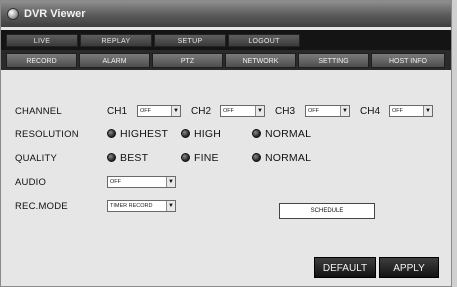  I want to click on ch3-select: OFF ▼, so click(327, 111).